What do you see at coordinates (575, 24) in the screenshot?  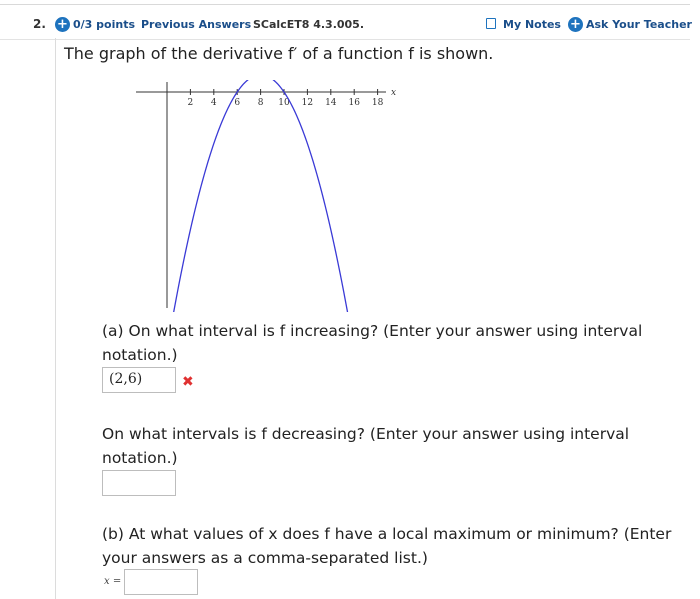 I see `ask-teacher-icon: +` at bounding box center [575, 24].